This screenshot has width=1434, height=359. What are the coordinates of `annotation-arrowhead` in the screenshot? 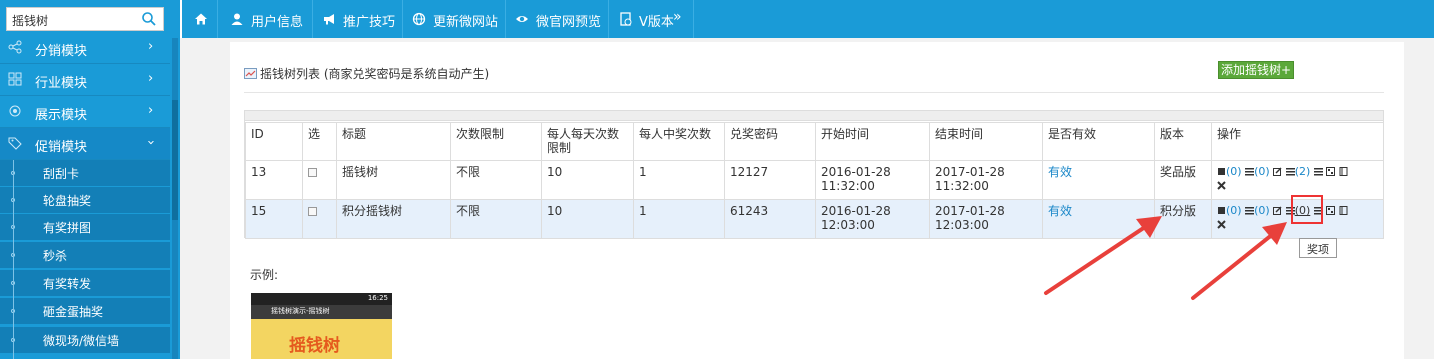 It's located at (1149, 227).